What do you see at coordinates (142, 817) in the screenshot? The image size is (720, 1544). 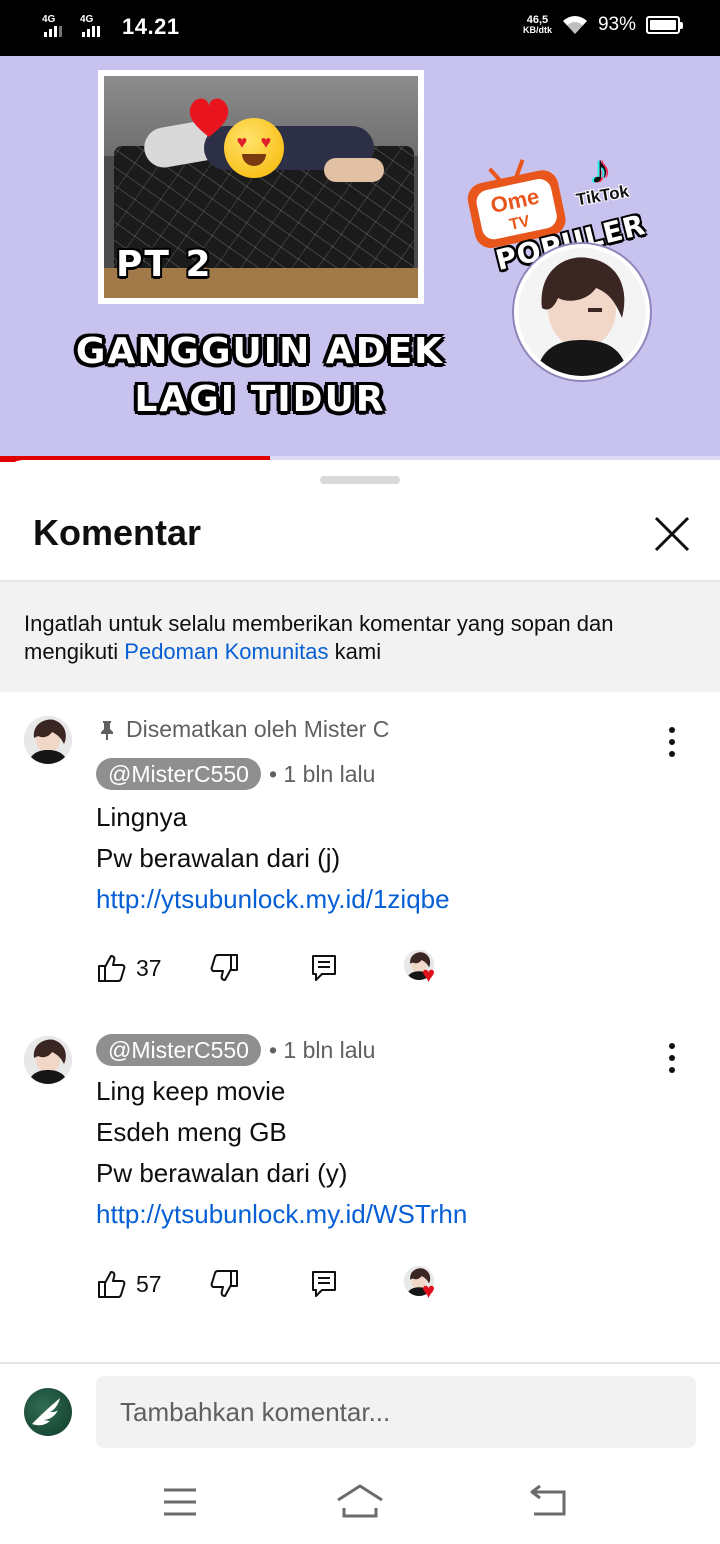 I see `comment-text-line: Lingnya` at bounding box center [142, 817].